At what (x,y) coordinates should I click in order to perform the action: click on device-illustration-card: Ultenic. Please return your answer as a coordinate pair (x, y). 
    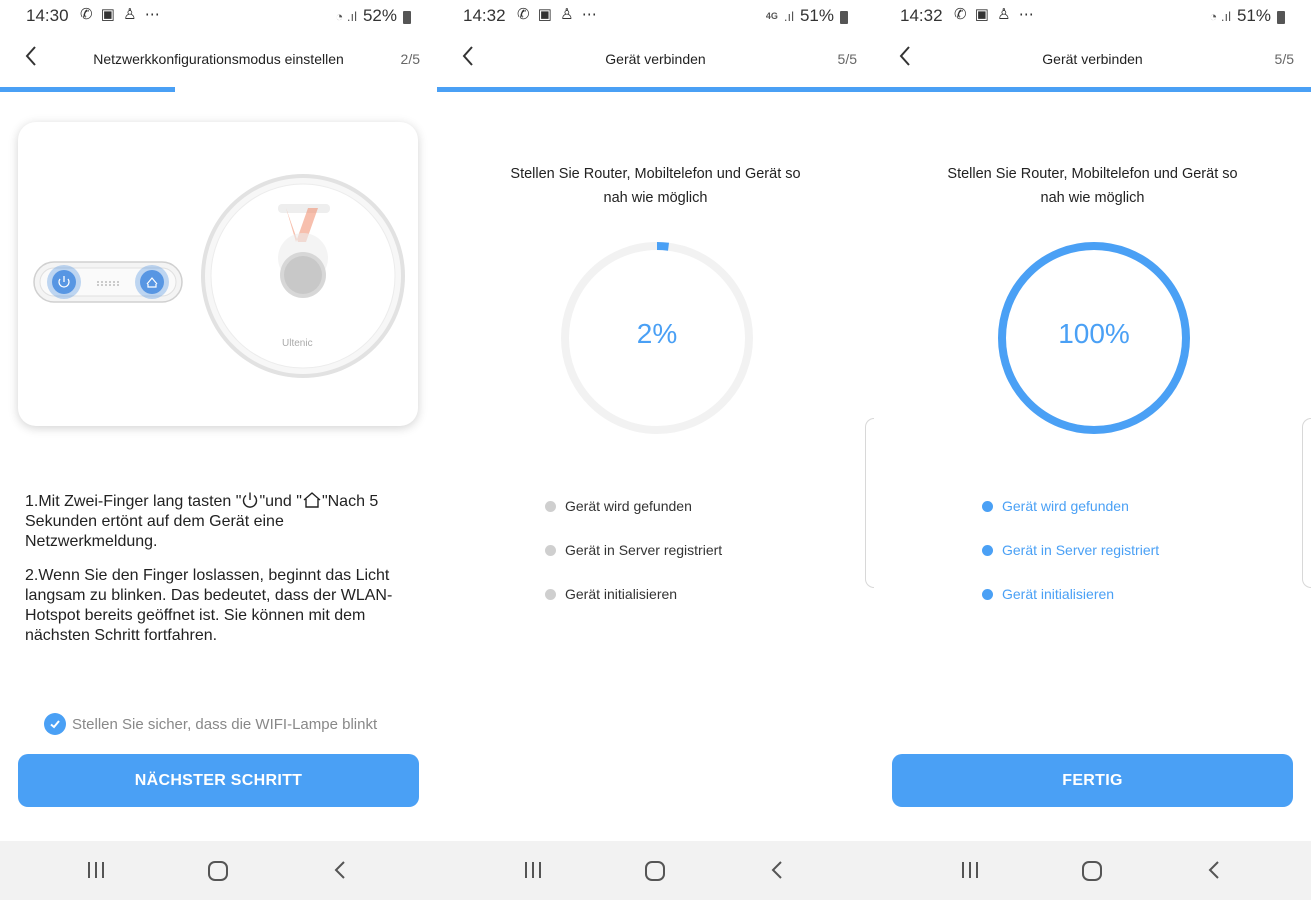
    Looking at the image, I should click on (218, 274).